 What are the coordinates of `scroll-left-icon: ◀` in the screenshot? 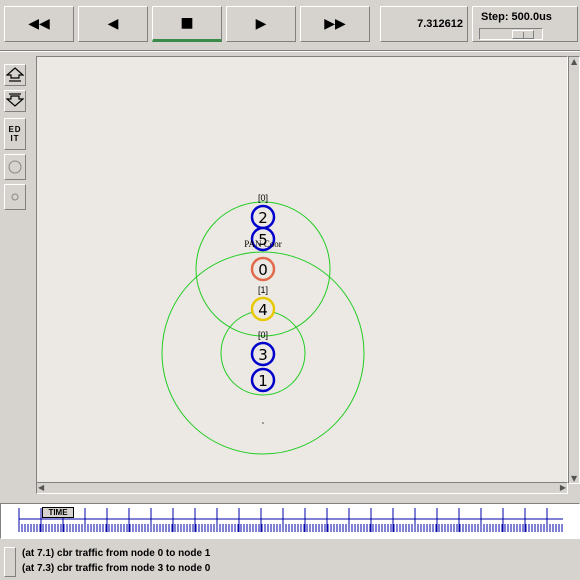 It's located at (41, 487).